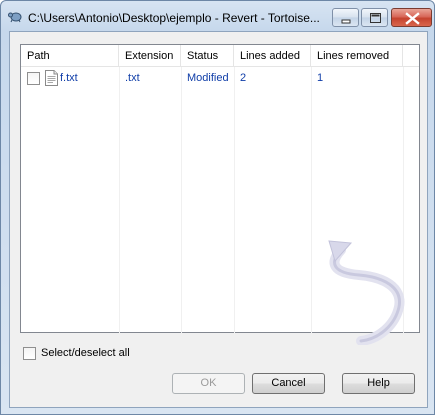 The image size is (435, 415). I want to click on table-row: f.txt .txt Modified 2 1, so click(220, 78).